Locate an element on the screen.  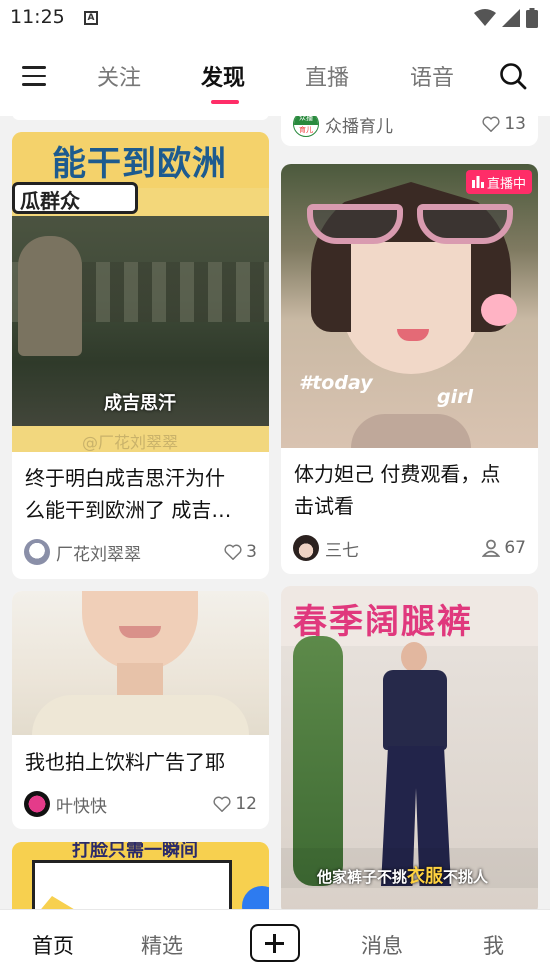
avatar: 众播 育儿 is located at coordinates (306, 126).